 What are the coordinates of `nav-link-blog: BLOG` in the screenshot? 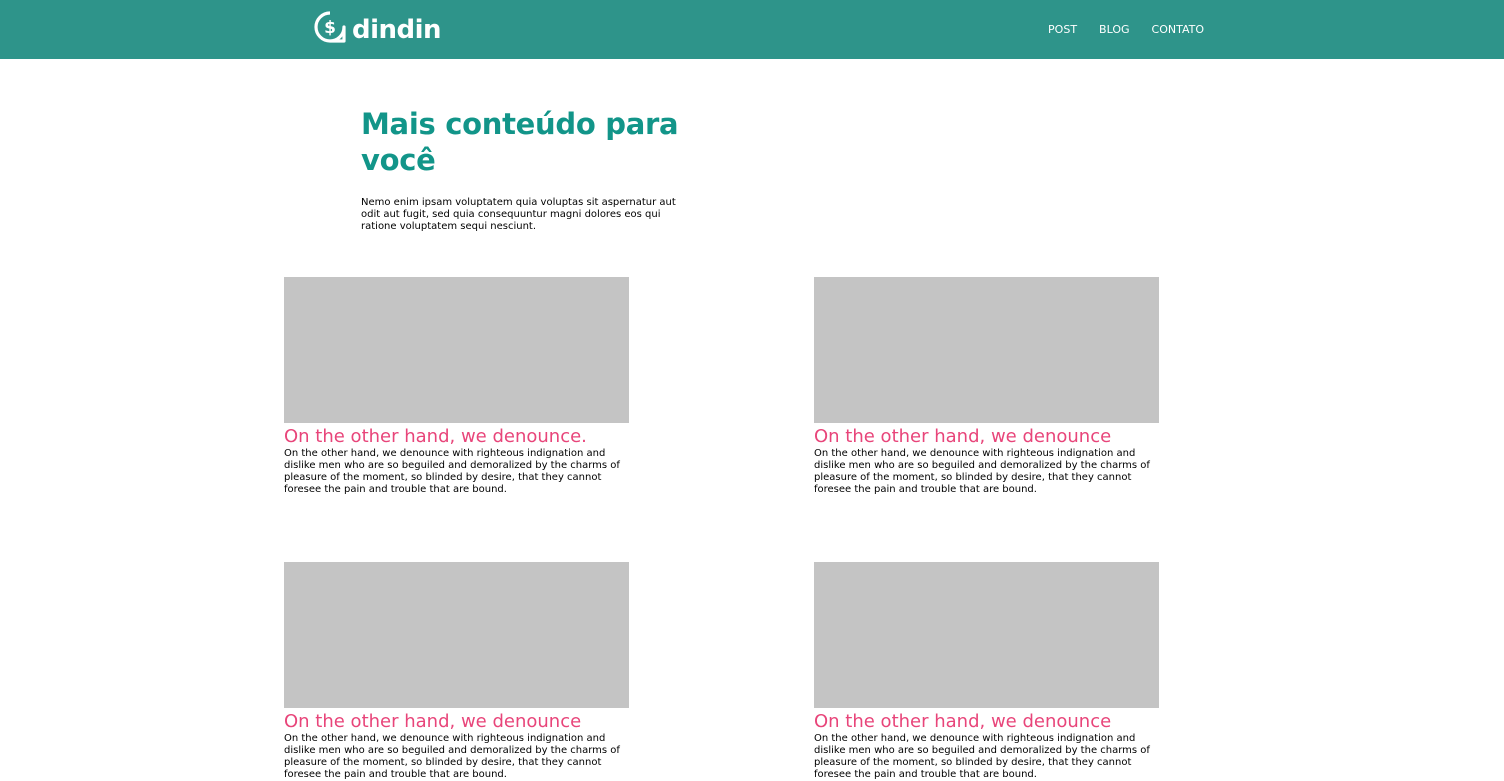 It's located at (1114, 29).